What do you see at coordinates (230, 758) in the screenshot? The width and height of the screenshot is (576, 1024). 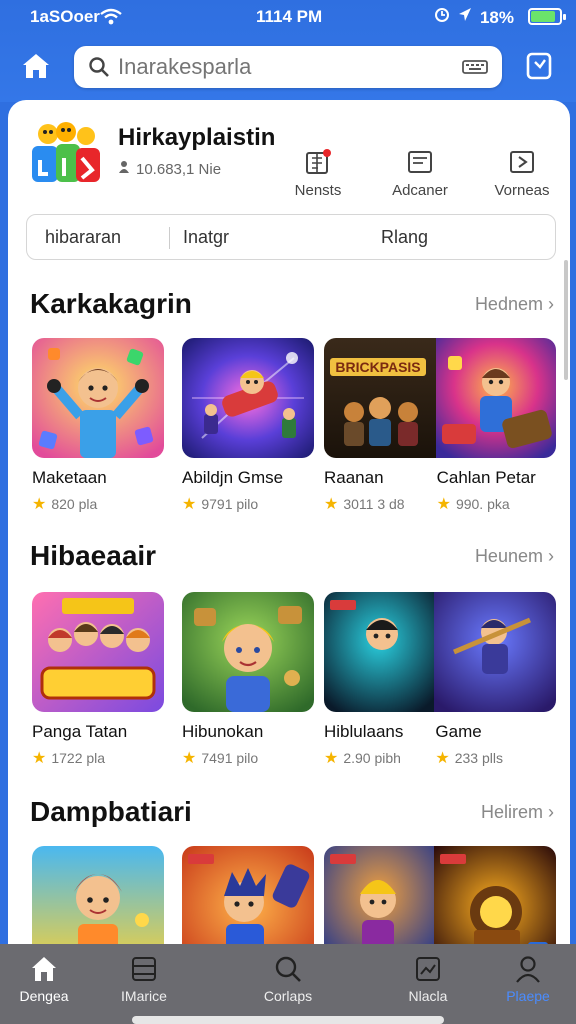 I see `game-rating: 7491 pilo` at bounding box center [230, 758].